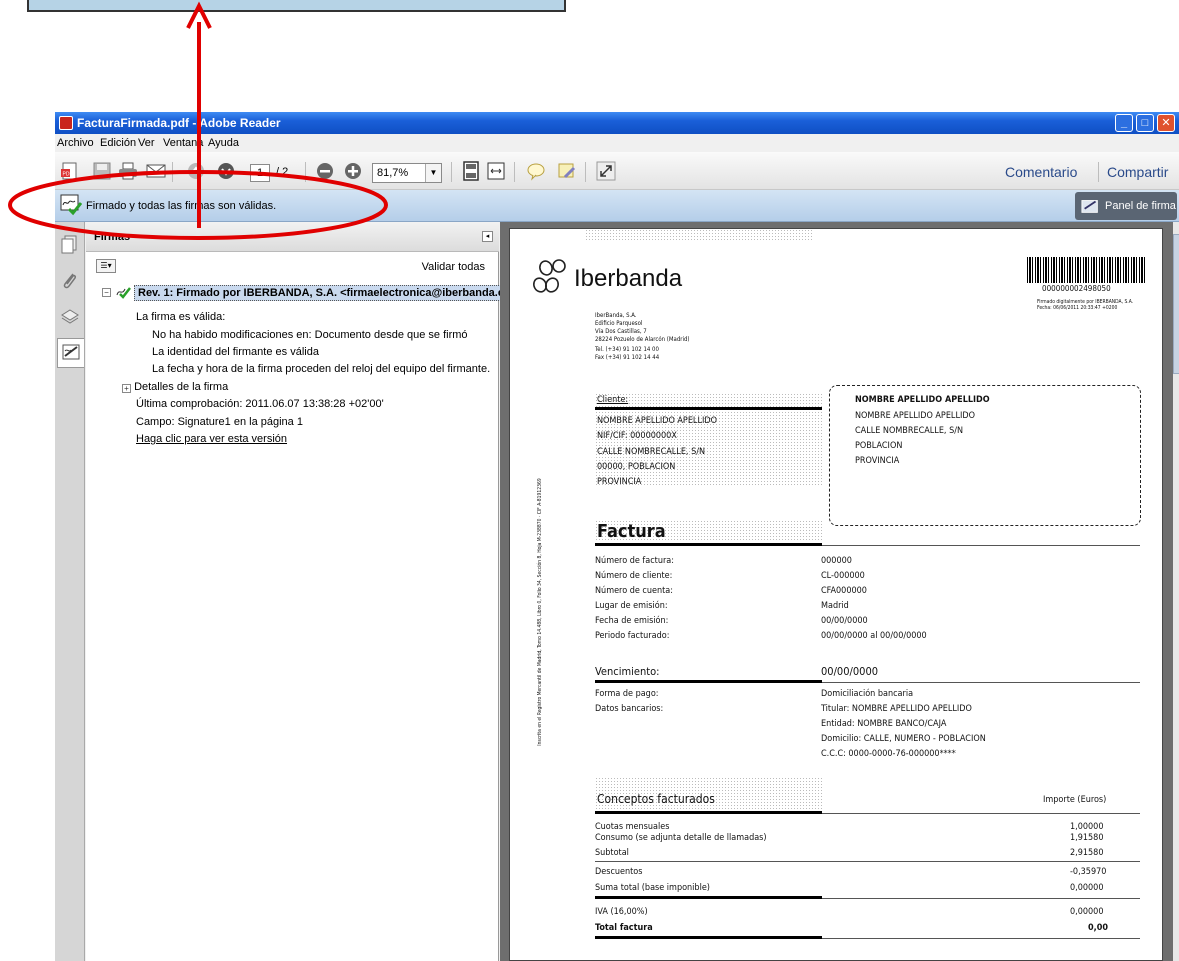 The image size is (1179, 961). What do you see at coordinates (652, 888) in the screenshot?
I see `concept-label: Suma total (base imponible)` at bounding box center [652, 888].